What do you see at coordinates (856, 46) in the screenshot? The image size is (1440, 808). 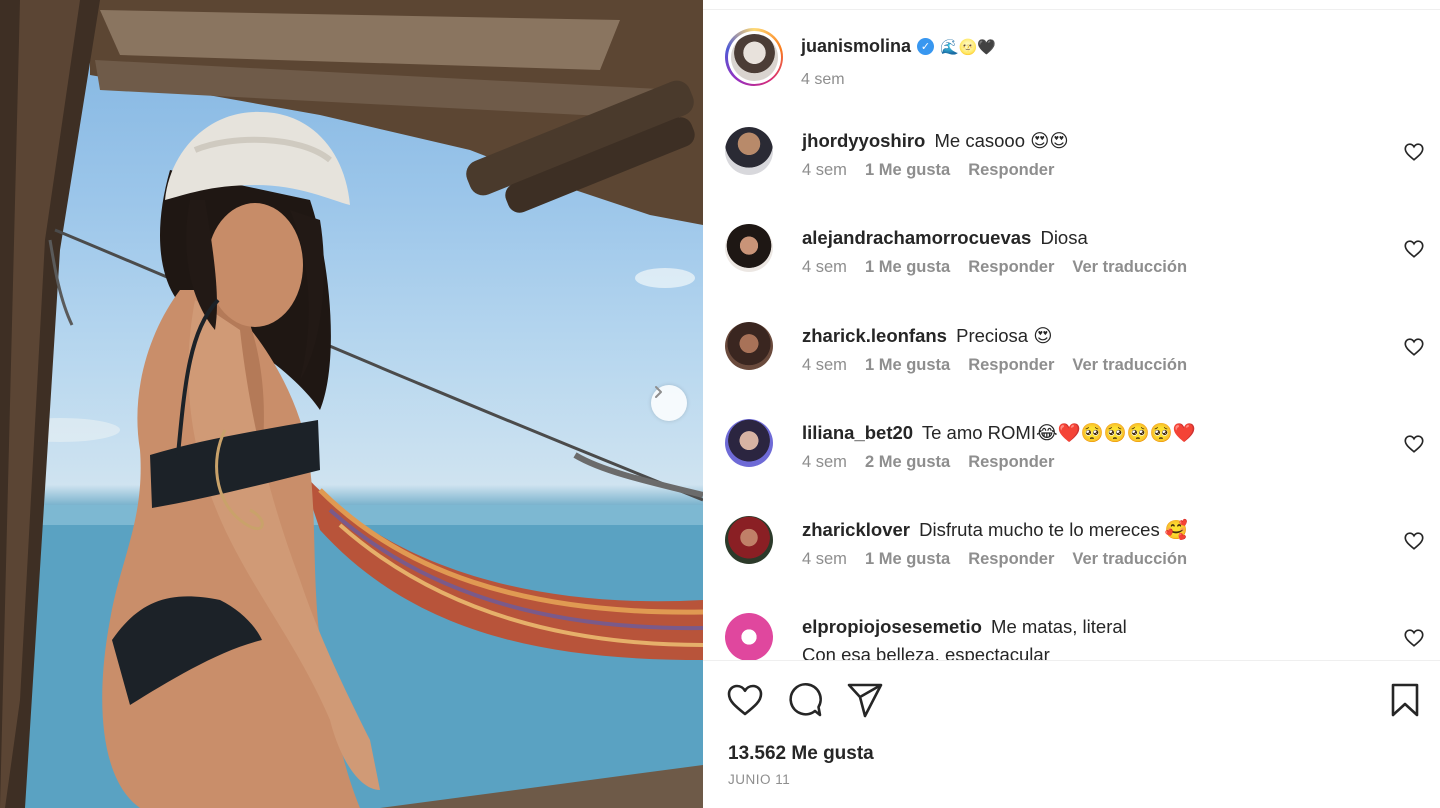 I see `owner-username: juanismolina` at bounding box center [856, 46].